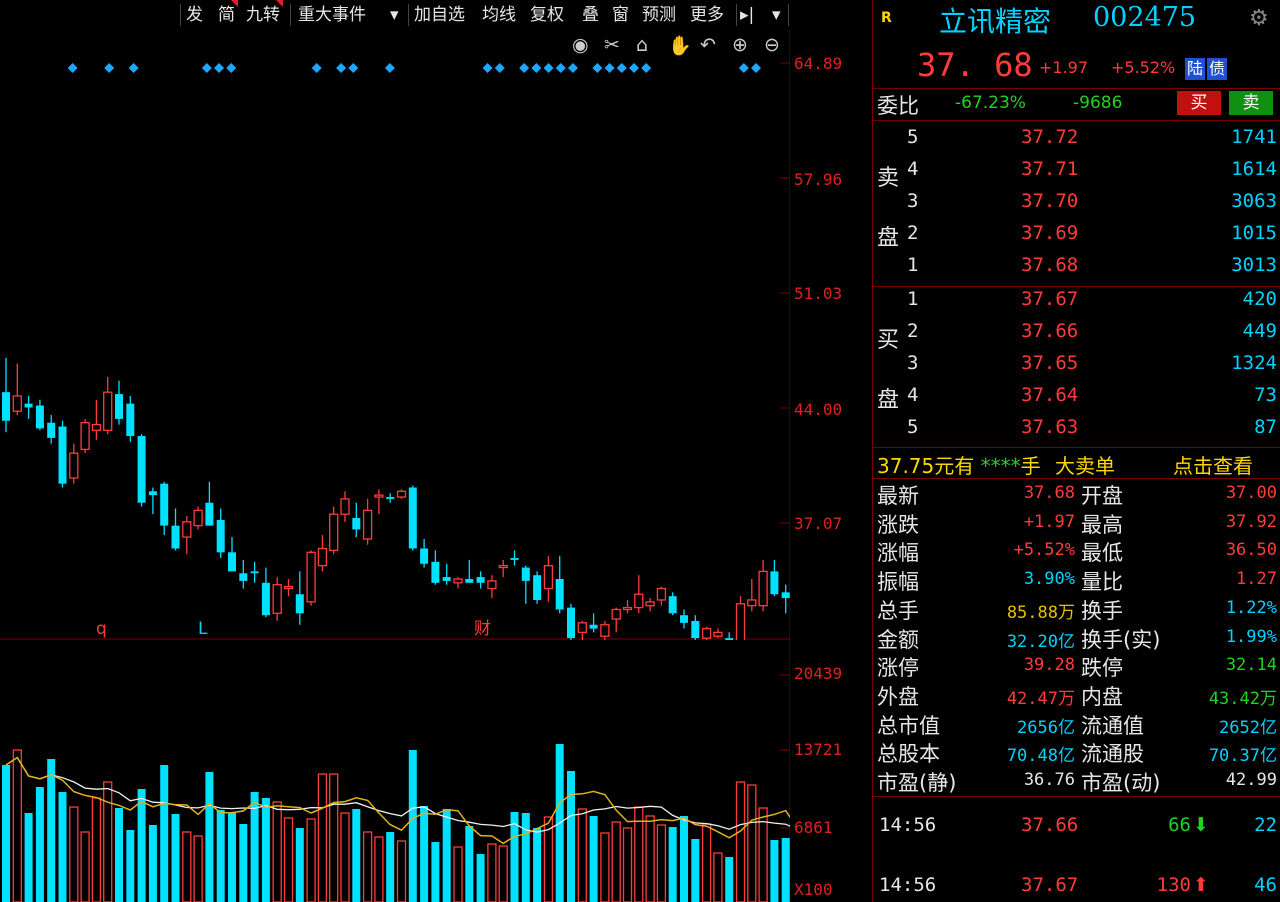  I want to click on toolbar-item-7: 复权, so click(547, 15).